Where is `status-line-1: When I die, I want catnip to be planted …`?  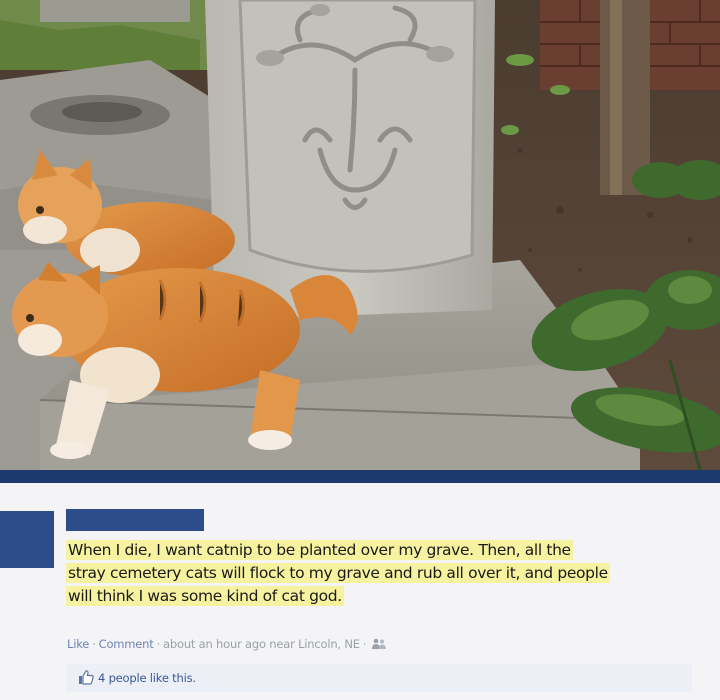
status-line-1: When I die, I want catnip to be planted … is located at coordinates (319, 550).